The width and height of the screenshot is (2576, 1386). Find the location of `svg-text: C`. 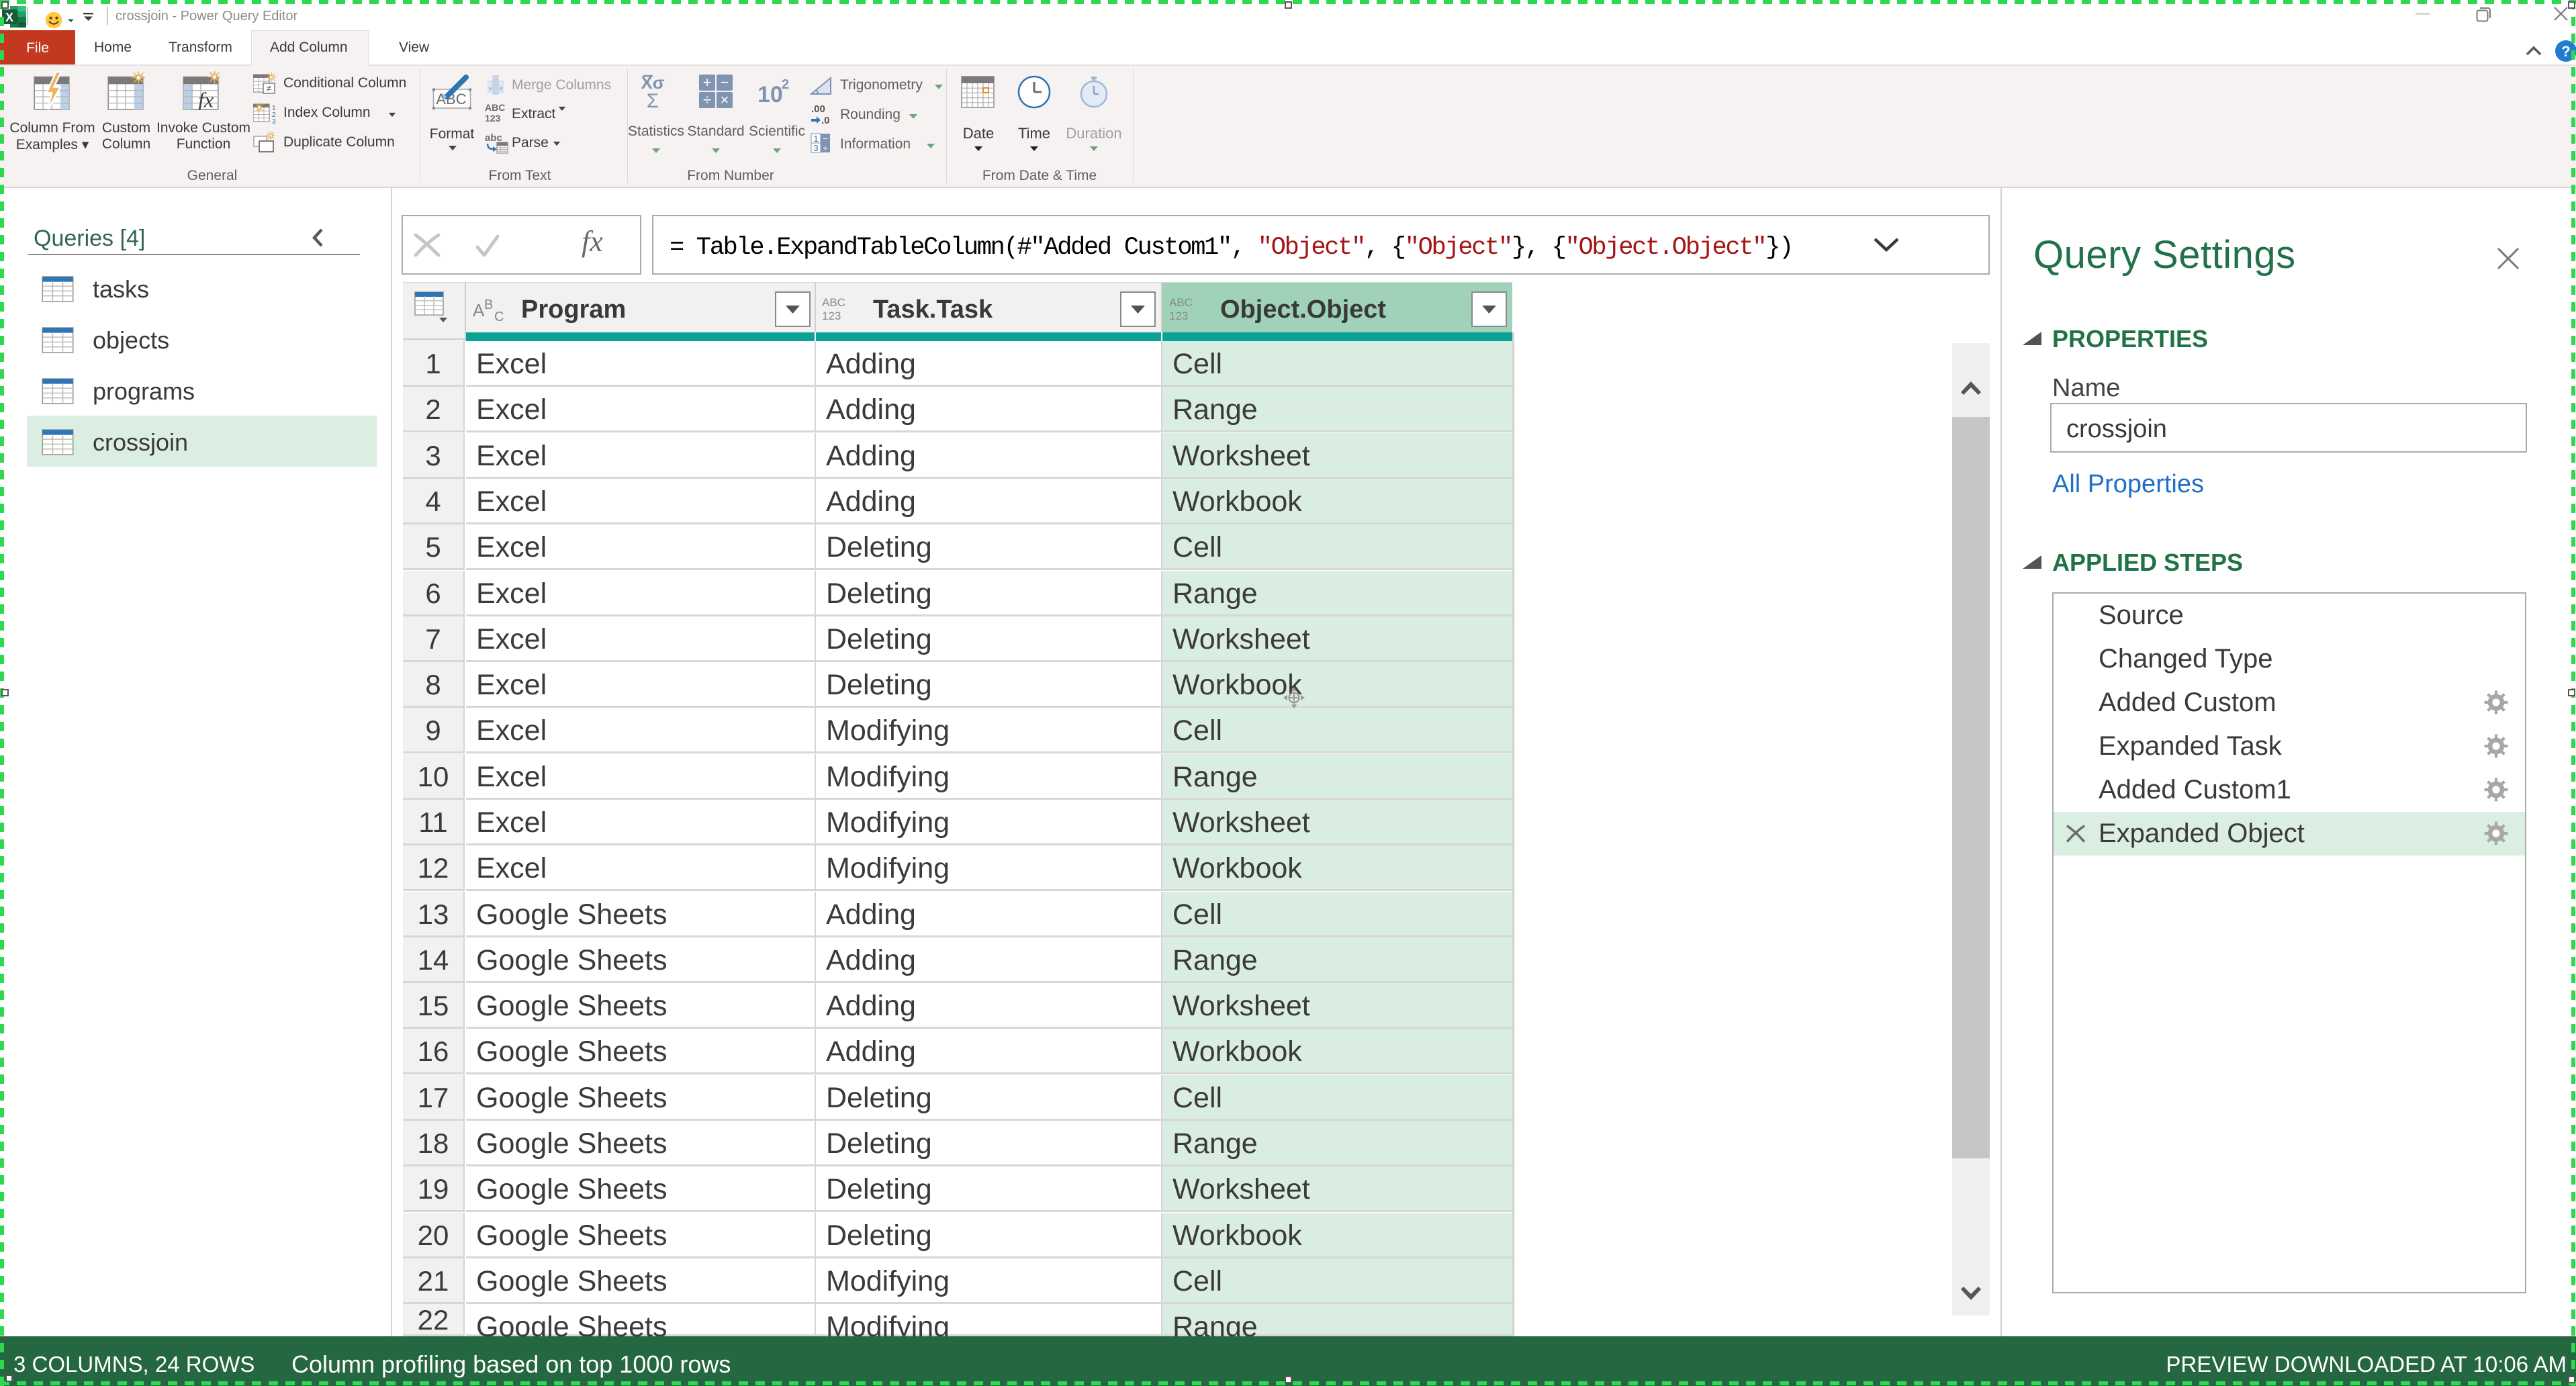

svg-text: C is located at coordinates (499, 316).